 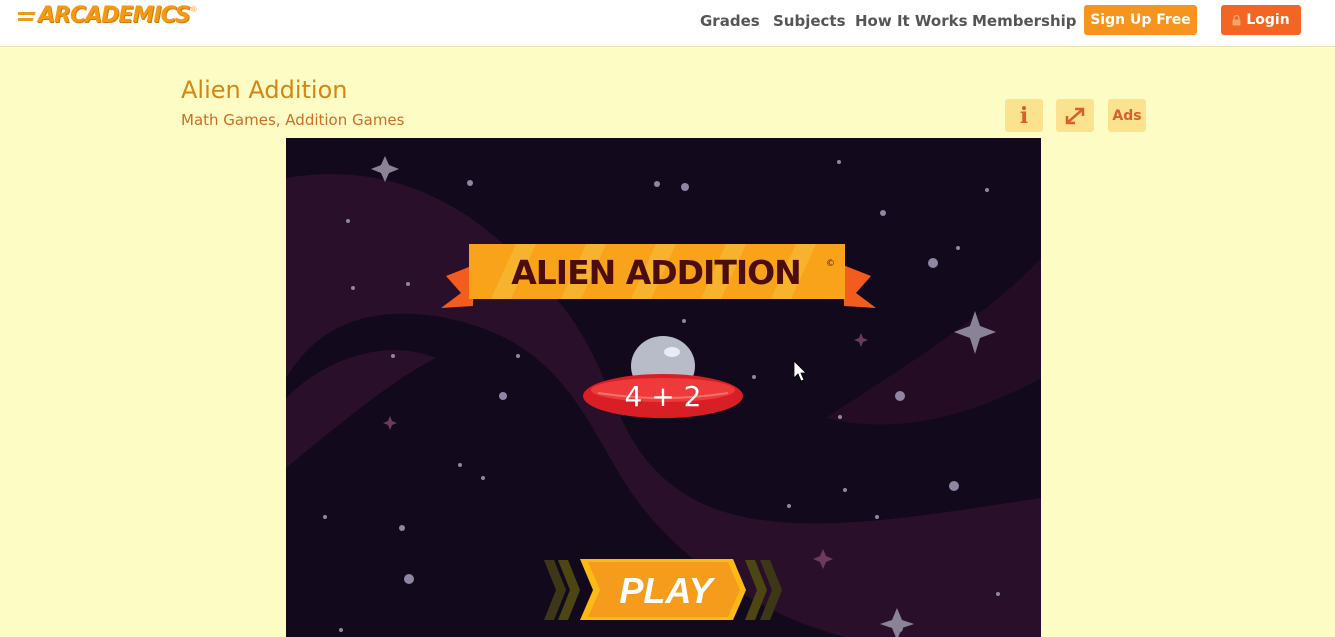 I want to click on play-label: PLAY, so click(x=667, y=590).